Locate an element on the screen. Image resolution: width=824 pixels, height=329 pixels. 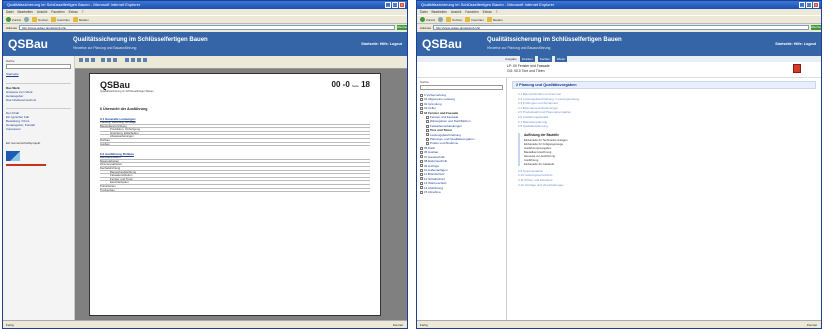
print-button: Drucken is located at coordinates (527, 59).